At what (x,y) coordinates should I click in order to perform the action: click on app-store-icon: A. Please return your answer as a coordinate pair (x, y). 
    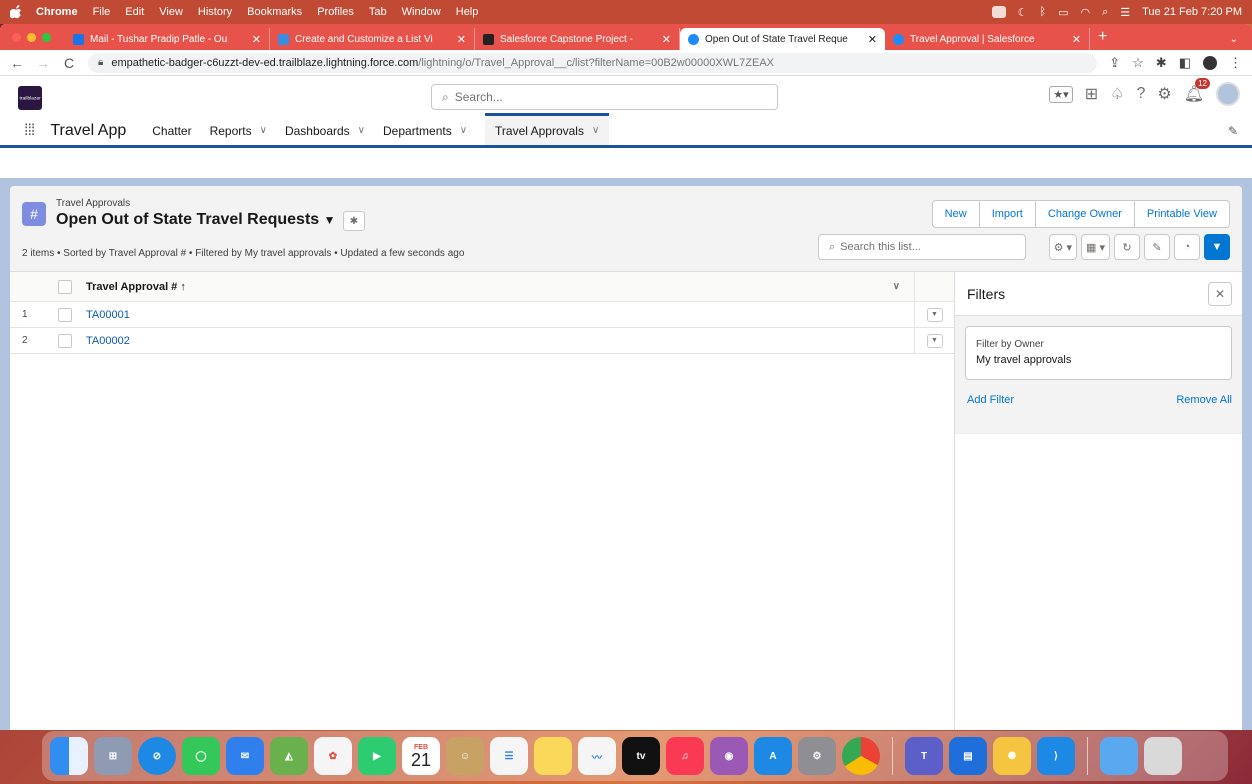
    Looking at the image, I should click on (773, 756).